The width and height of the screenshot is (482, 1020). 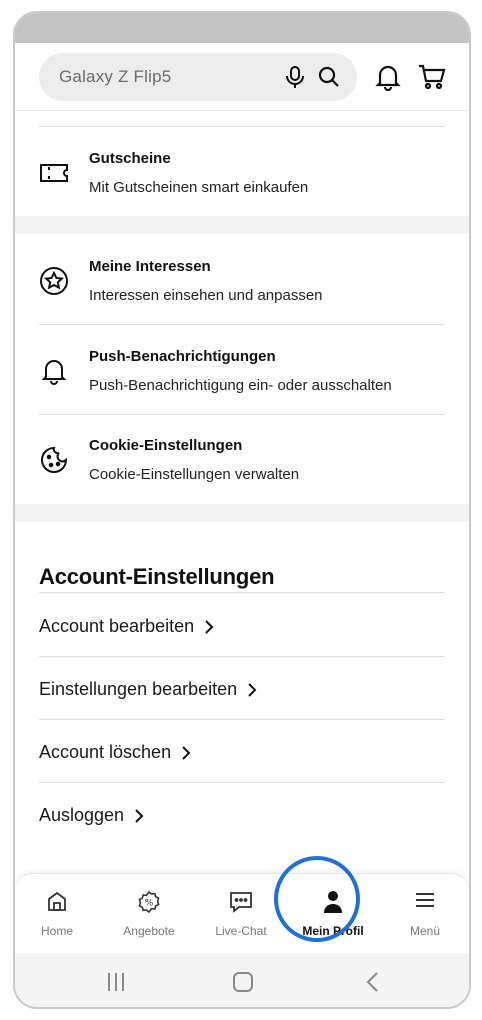 I want to click on ticket-icon, so click(x=54, y=173).